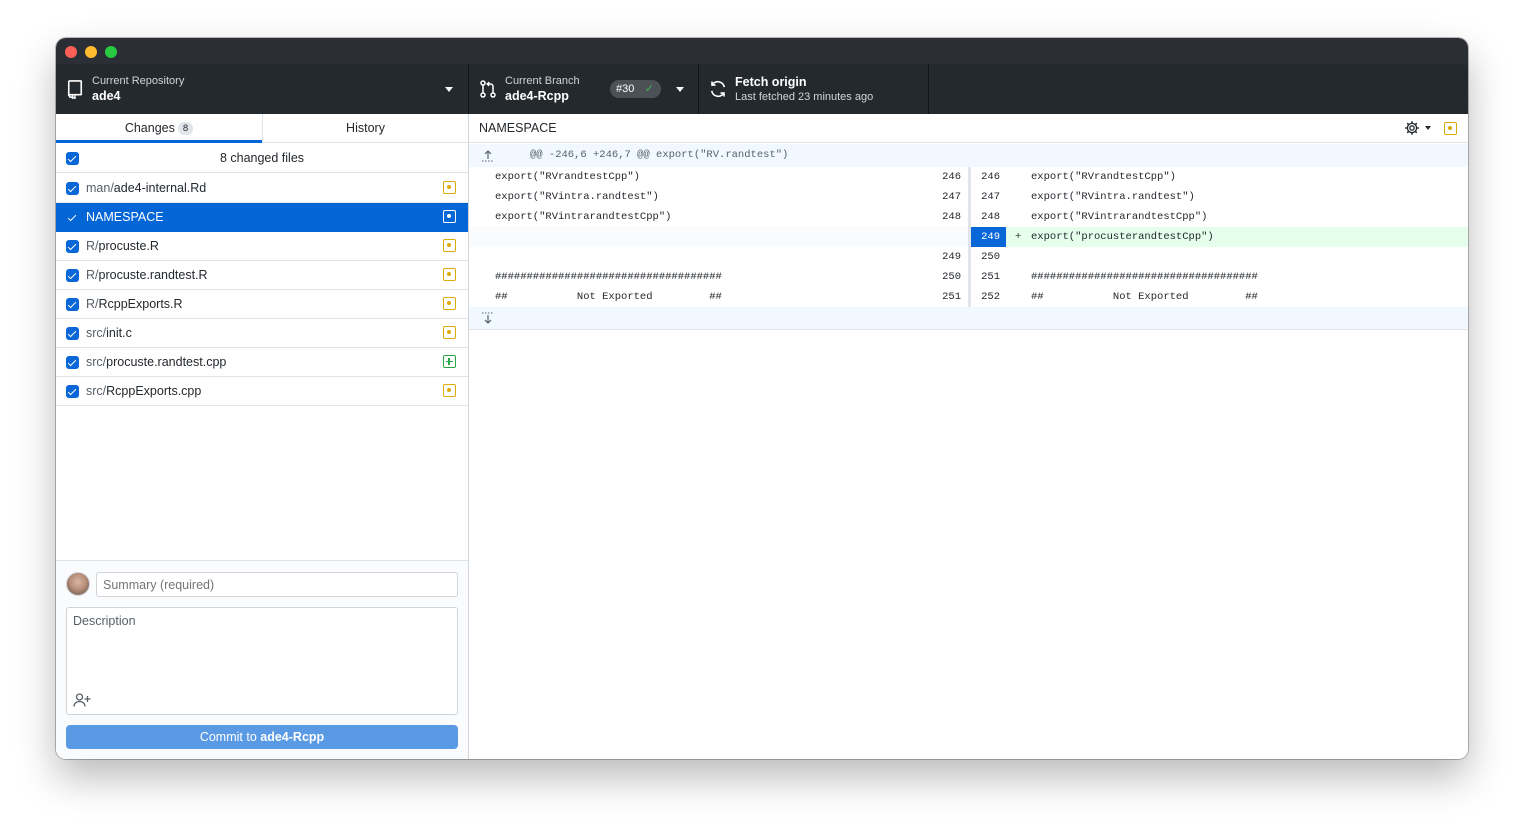 Image resolution: width=1524 pixels, height=833 pixels. What do you see at coordinates (1113, 197) in the screenshot?
I see `right-line-code: export("RVintra.randtest")` at bounding box center [1113, 197].